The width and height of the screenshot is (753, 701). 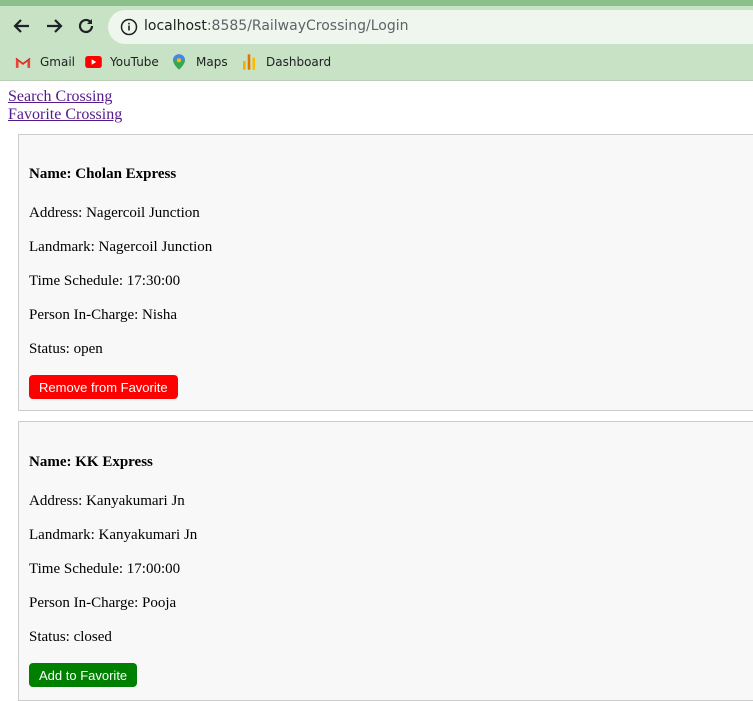 What do you see at coordinates (105, 569) in the screenshot?
I see `crossing-schedule: Time Schedule: 17:00:00` at bounding box center [105, 569].